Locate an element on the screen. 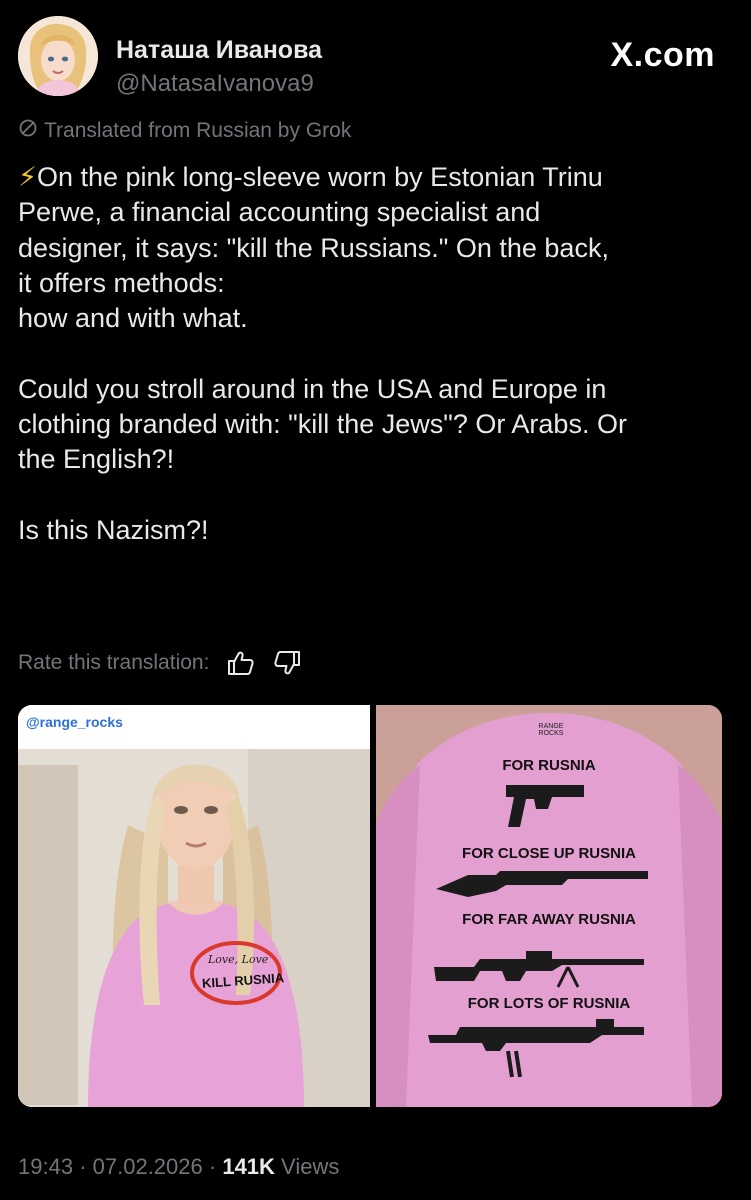 The width and height of the screenshot is (751, 1200). tweet-meta: 19:43 · 07.02.2026 · 141K Views is located at coordinates (178, 1167).